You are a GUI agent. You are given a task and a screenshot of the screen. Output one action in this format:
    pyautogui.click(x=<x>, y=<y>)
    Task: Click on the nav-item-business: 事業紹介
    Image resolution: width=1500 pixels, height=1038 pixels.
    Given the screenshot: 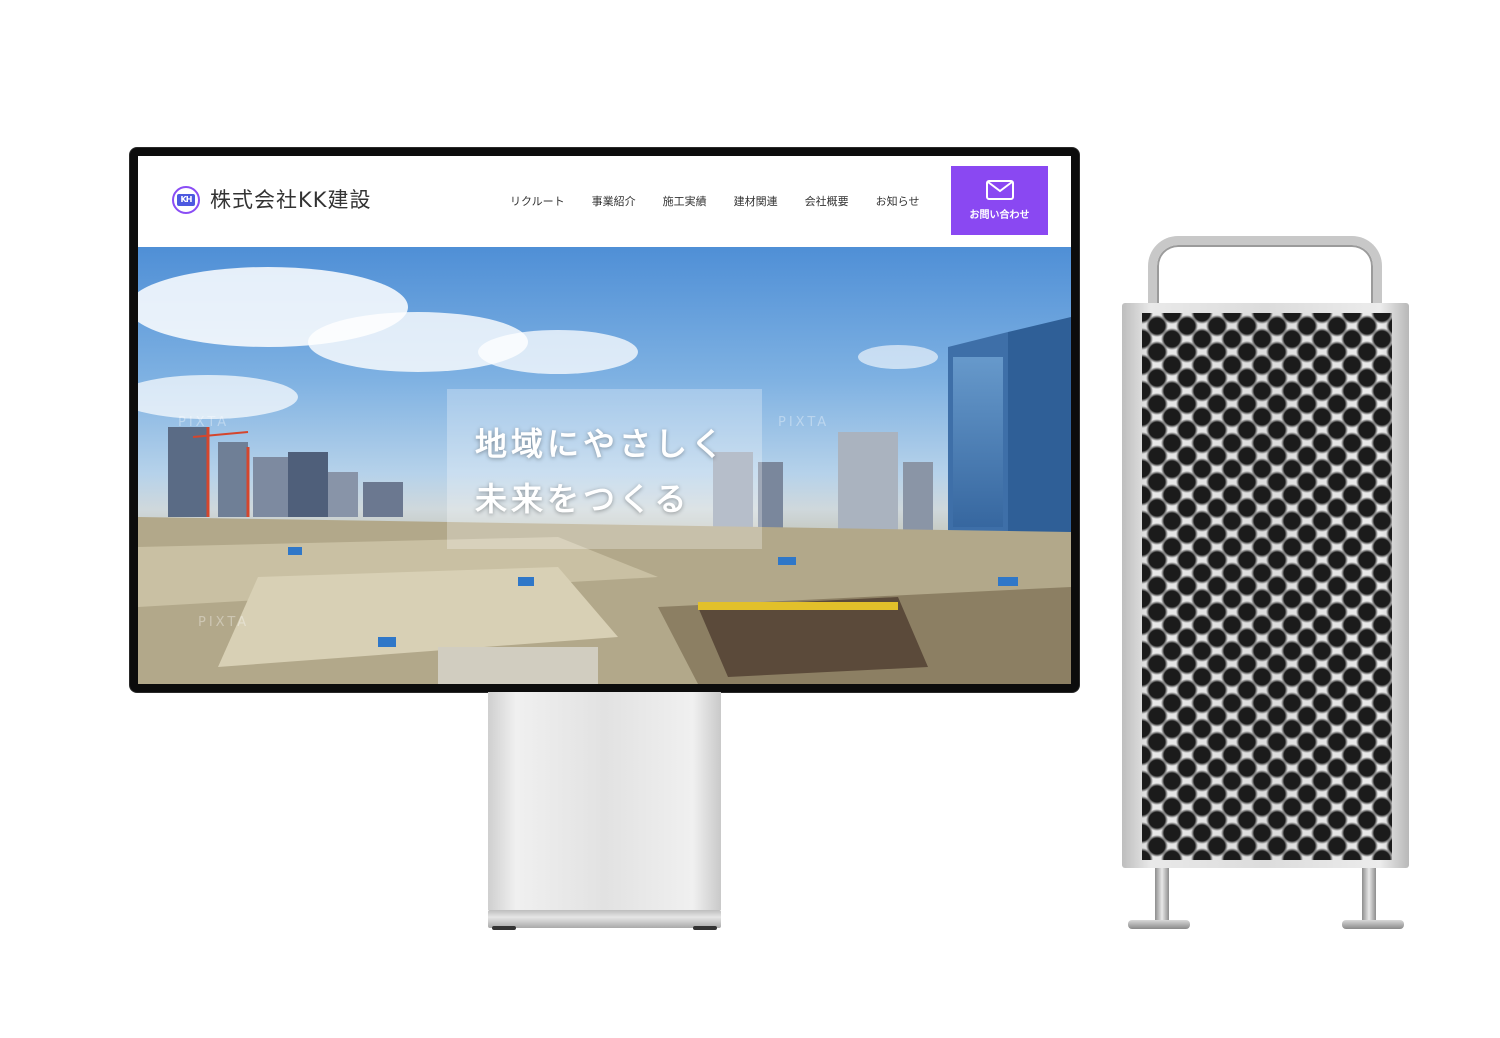 What is the action you would take?
    pyautogui.click(x=614, y=201)
    